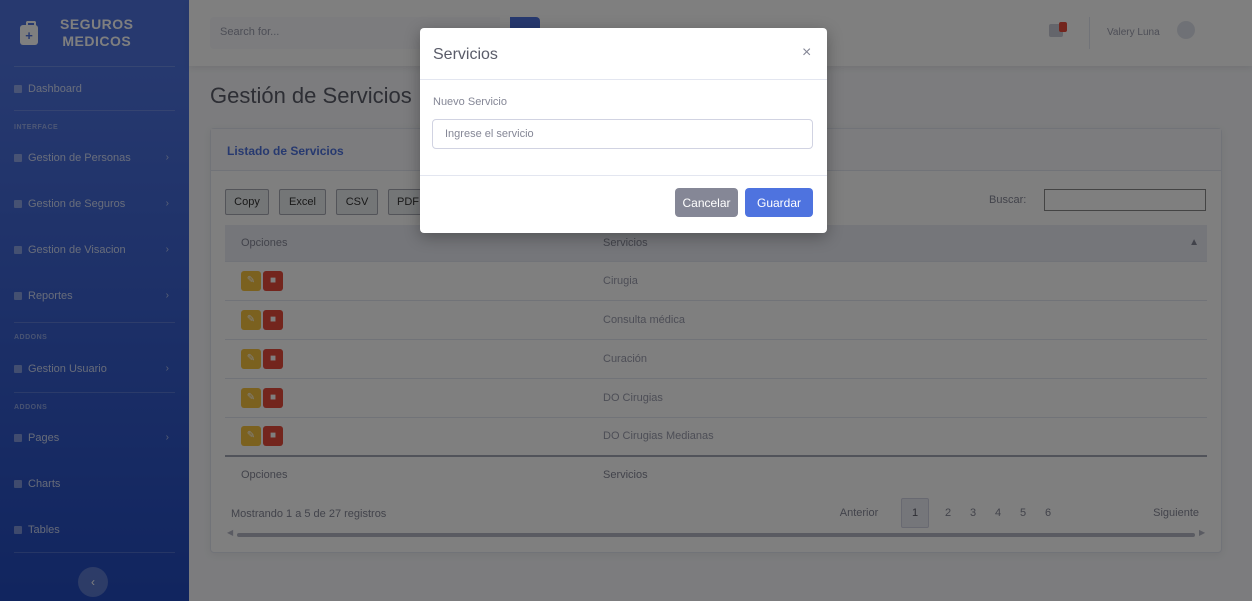 This screenshot has width=1252, height=601. What do you see at coordinates (806, 53) in the screenshot?
I see `close-icon: ×` at bounding box center [806, 53].